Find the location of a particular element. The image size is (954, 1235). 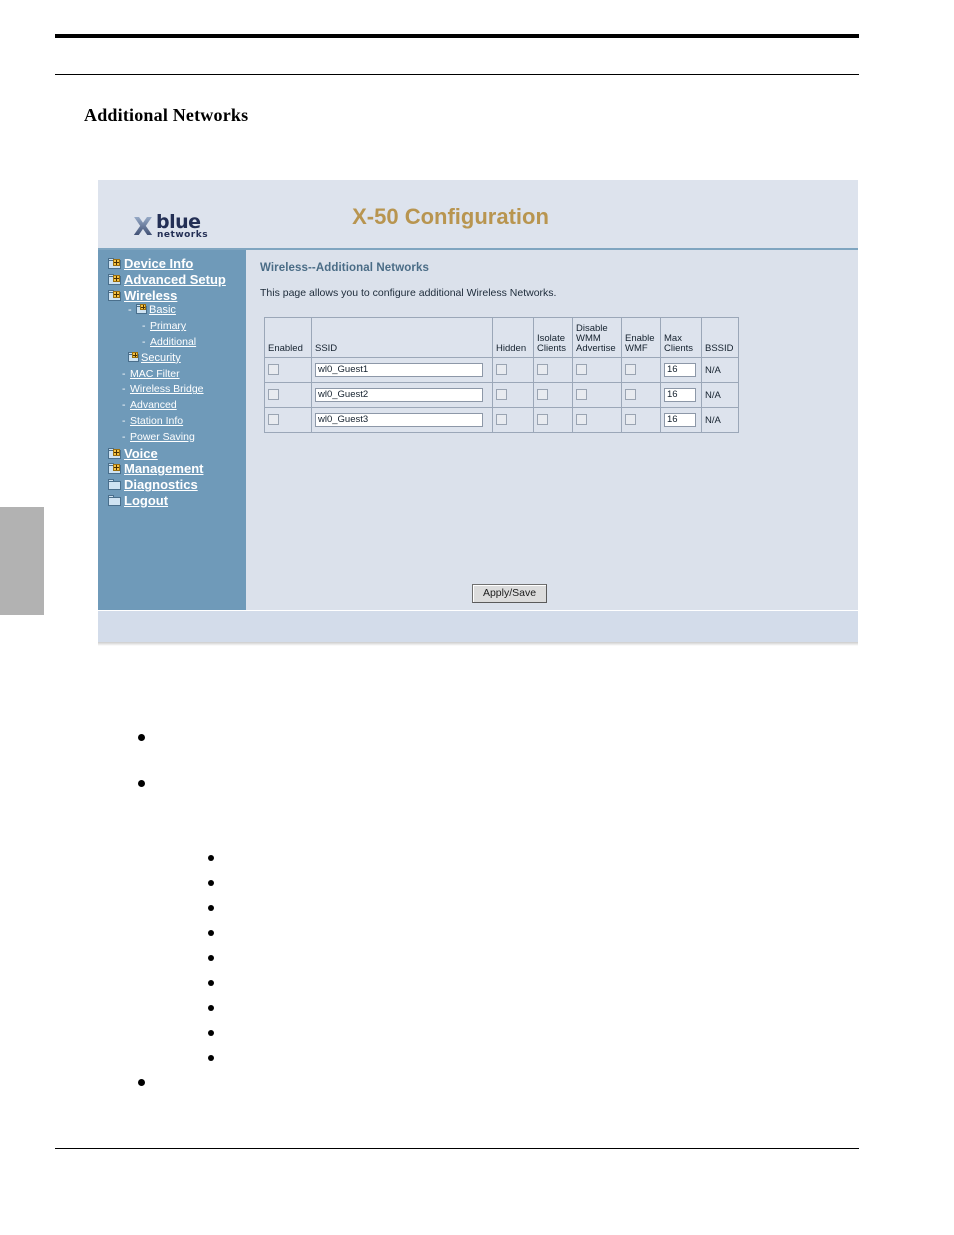

sidebar-item-mac-filter: - MAC Filter is located at coordinates (172, 375).